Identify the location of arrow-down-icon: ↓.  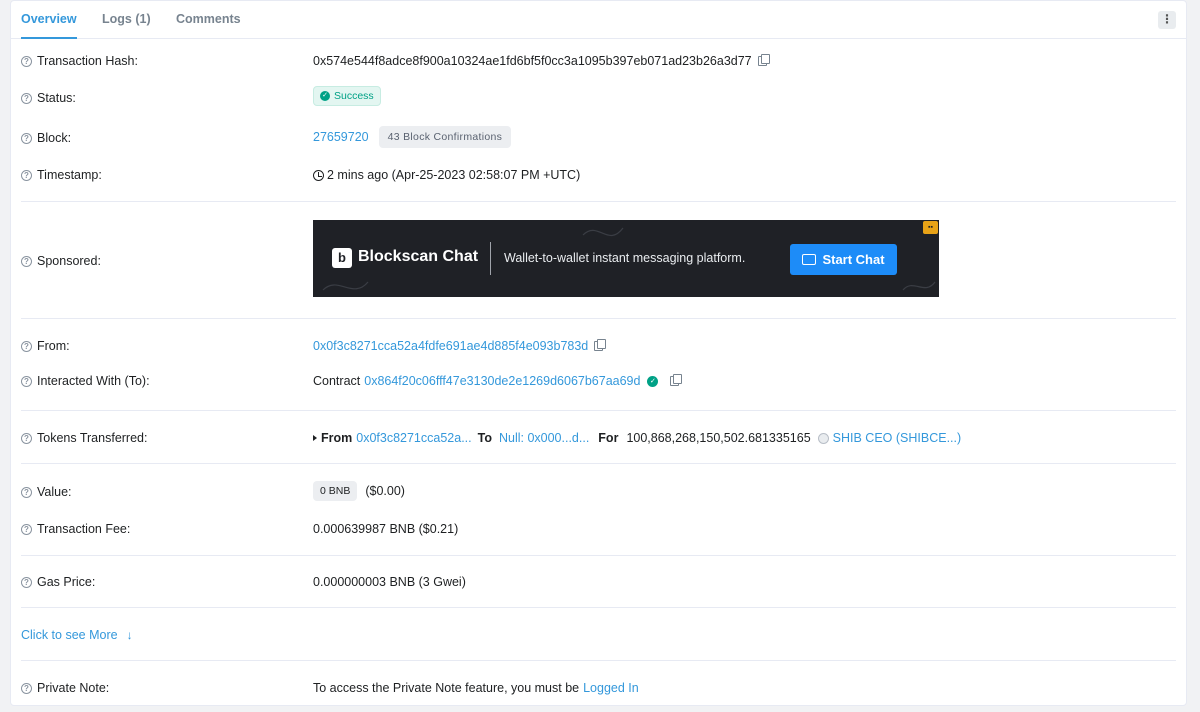
(129, 635).